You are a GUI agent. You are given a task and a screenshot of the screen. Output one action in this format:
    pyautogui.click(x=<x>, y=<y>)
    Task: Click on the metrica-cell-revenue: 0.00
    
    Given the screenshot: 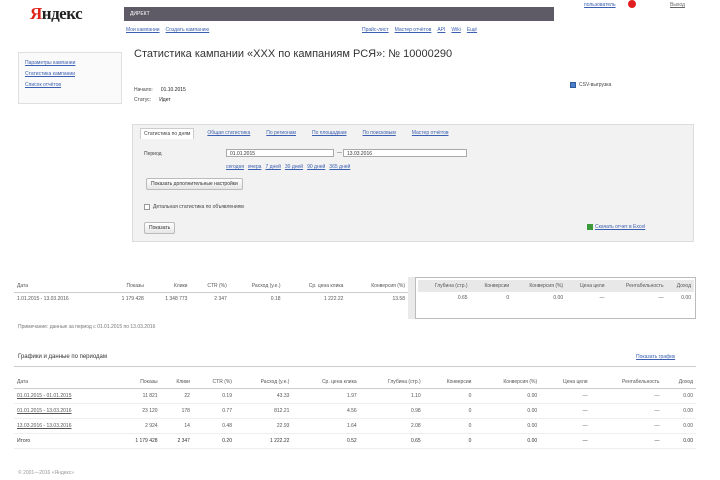 What is the action you would take?
    pyautogui.click(x=686, y=298)
    